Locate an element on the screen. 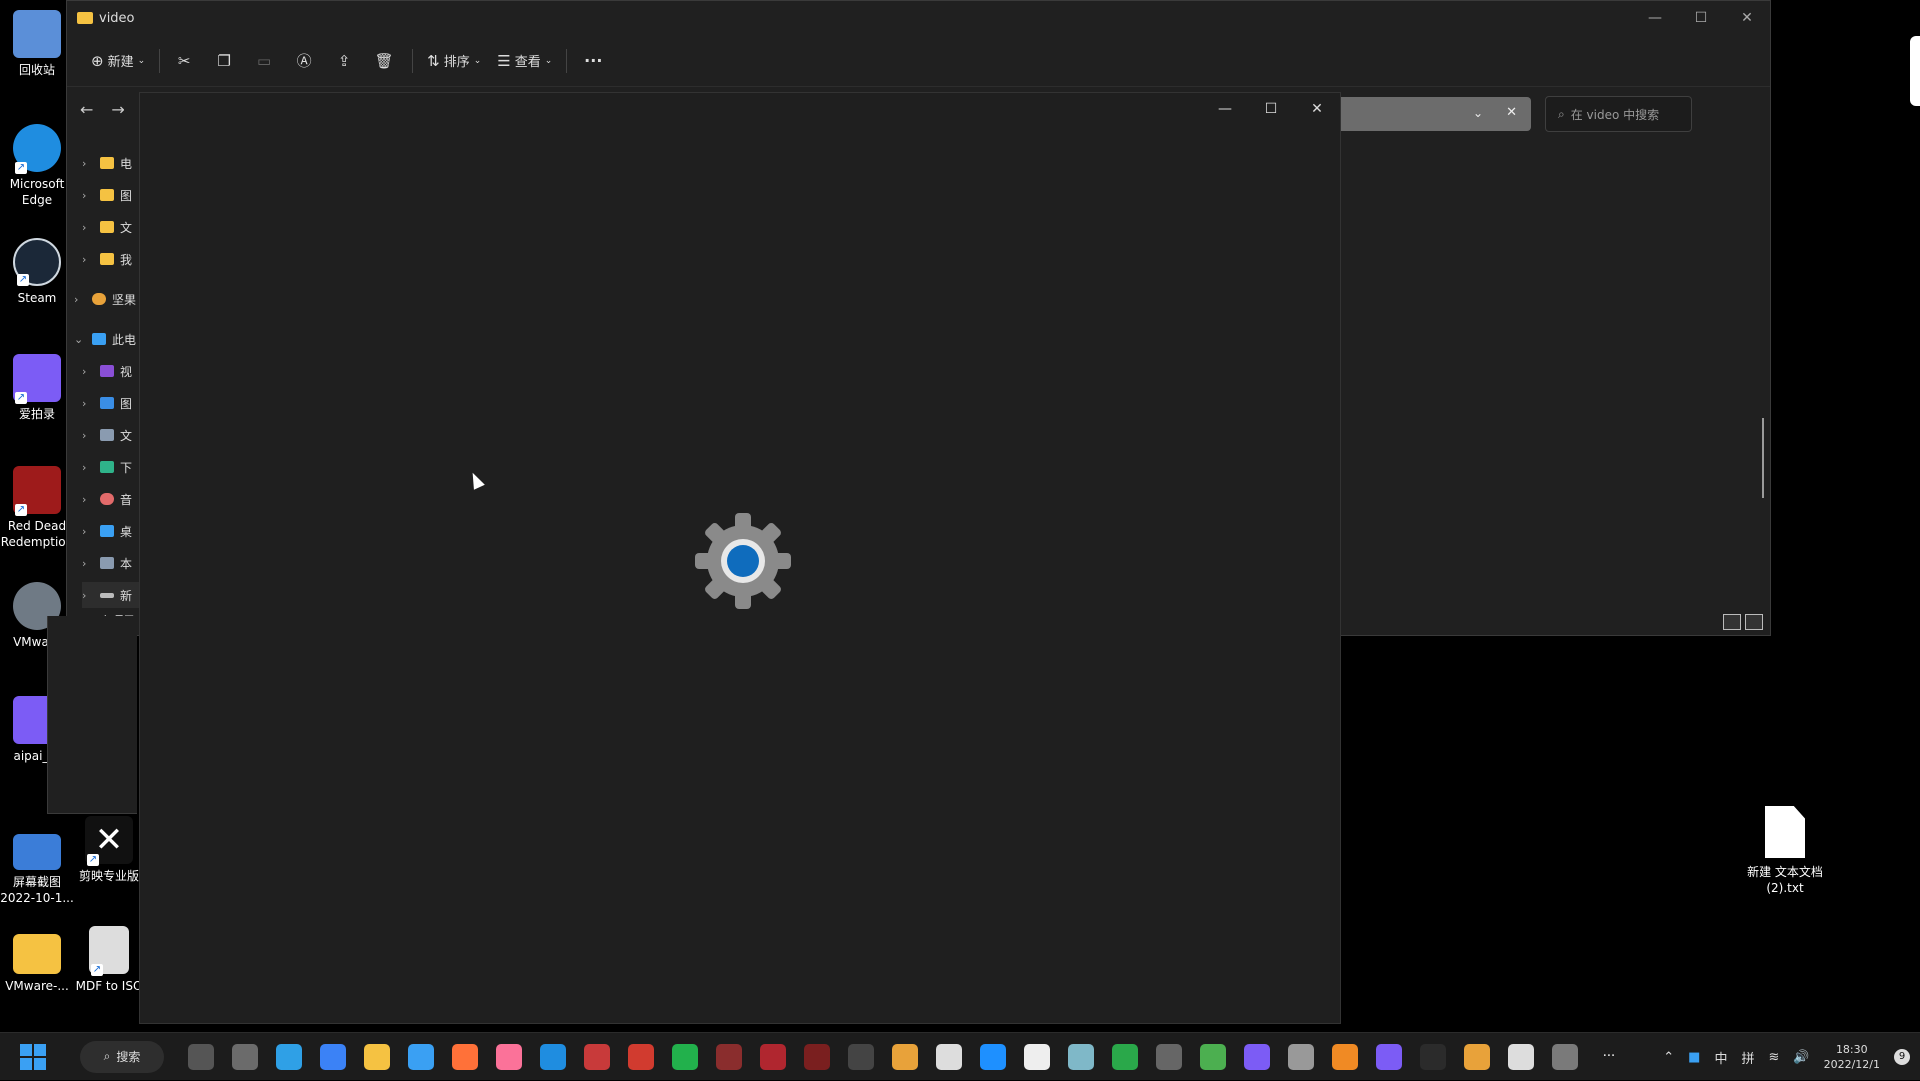 The image size is (1920, 1081). tree-item: › 电 is located at coordinates (107, 163).